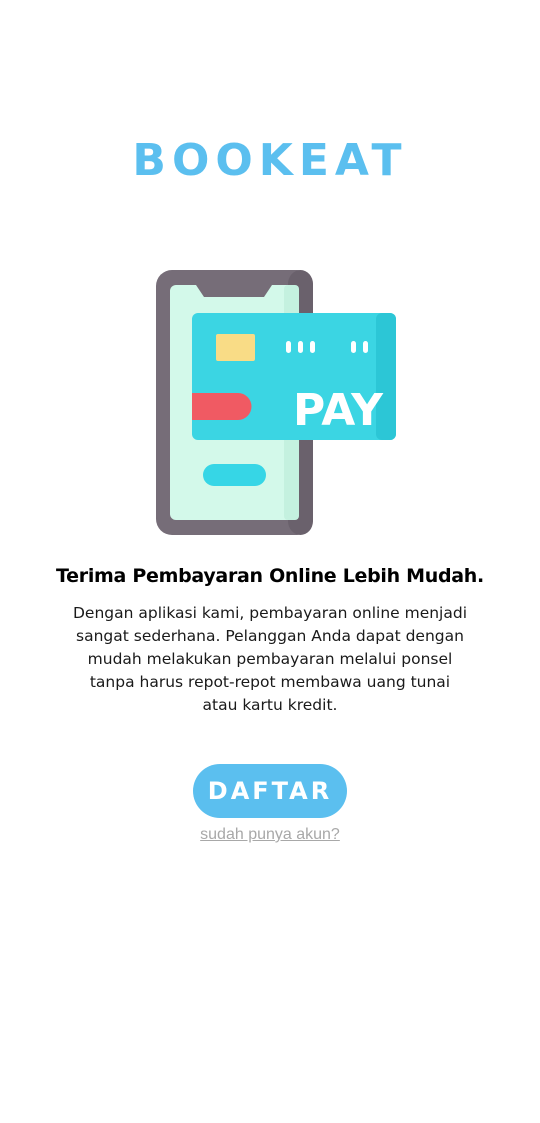 This screenshot has height=1123, width=540. I want to click on card-pay-label: PAY, so click(338, 410).